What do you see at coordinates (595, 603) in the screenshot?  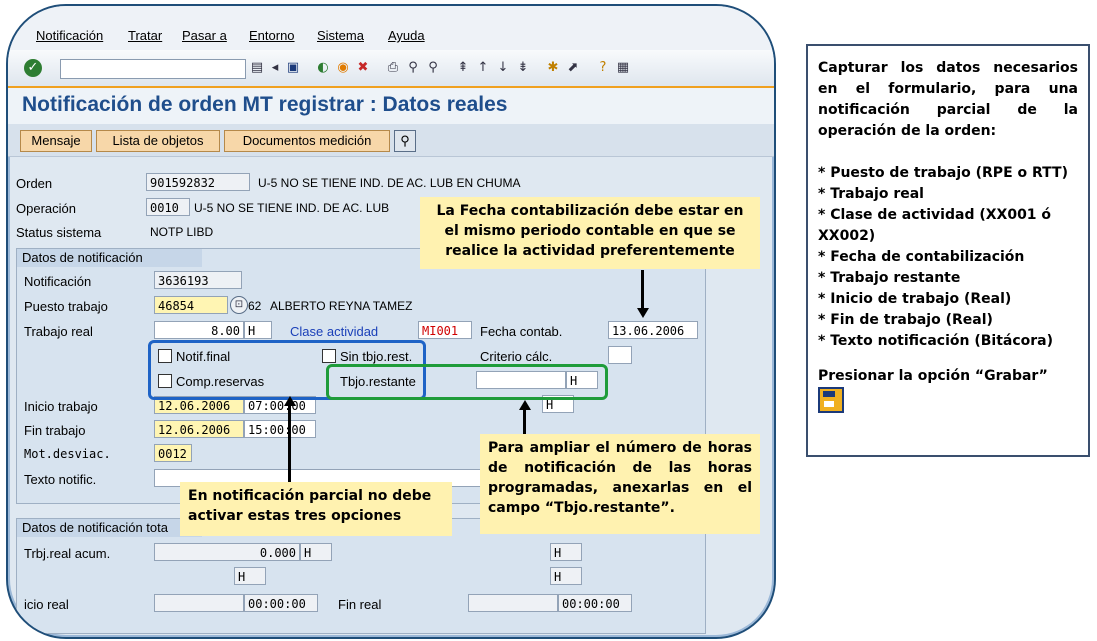 I see `fin-real-time: 00:00:00` at bounding box center [595, 603].